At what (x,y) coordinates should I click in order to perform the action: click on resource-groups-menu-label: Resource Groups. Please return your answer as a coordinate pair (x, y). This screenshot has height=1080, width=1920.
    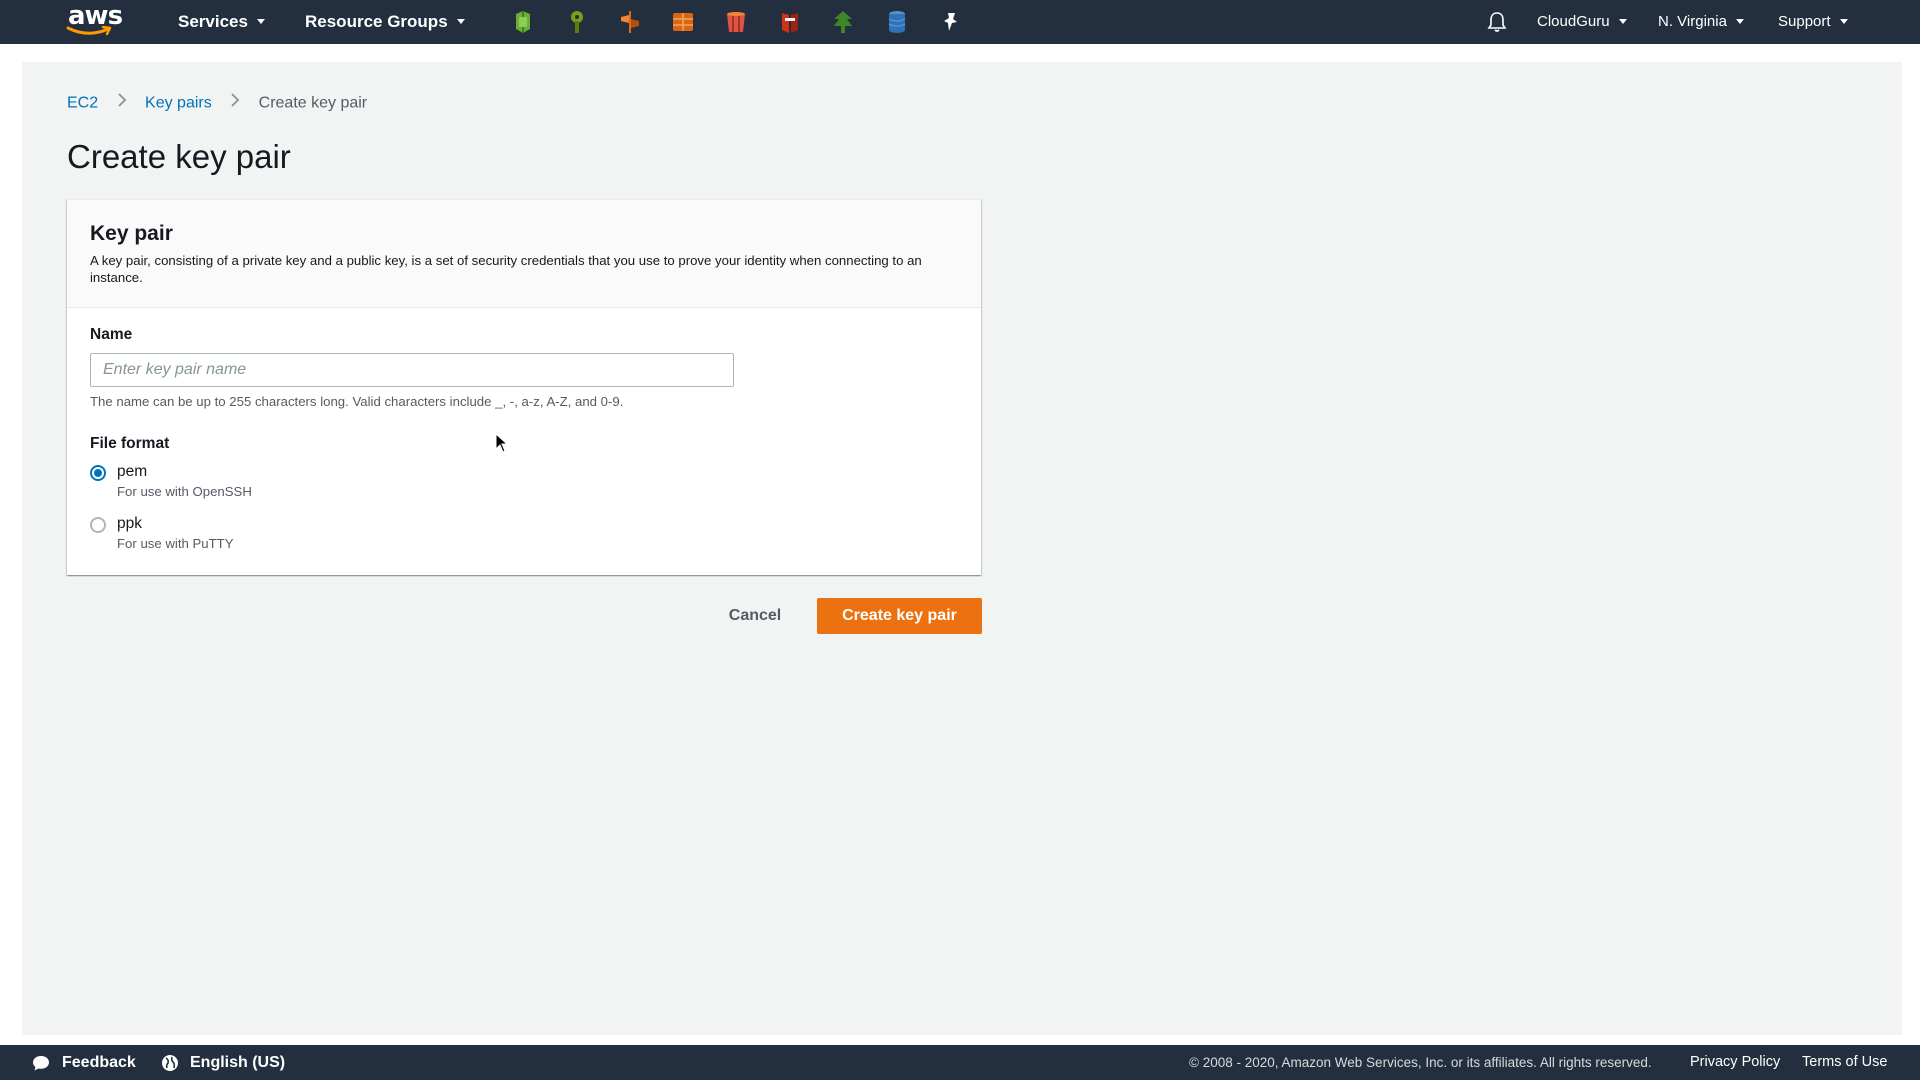
    Looking at the image, I should click on (376, 21).